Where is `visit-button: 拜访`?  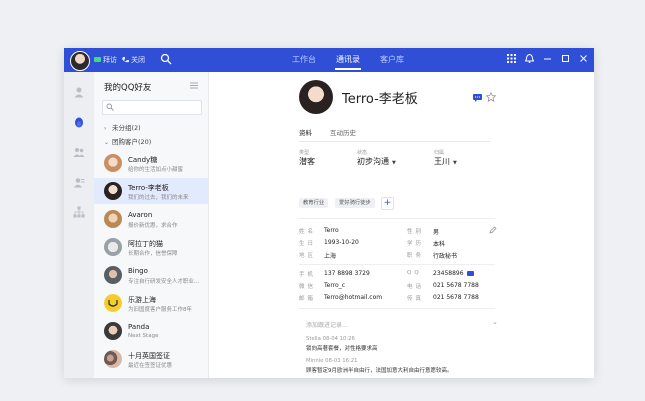 visit-button: 拜访 is located at coordinates (105, 60).